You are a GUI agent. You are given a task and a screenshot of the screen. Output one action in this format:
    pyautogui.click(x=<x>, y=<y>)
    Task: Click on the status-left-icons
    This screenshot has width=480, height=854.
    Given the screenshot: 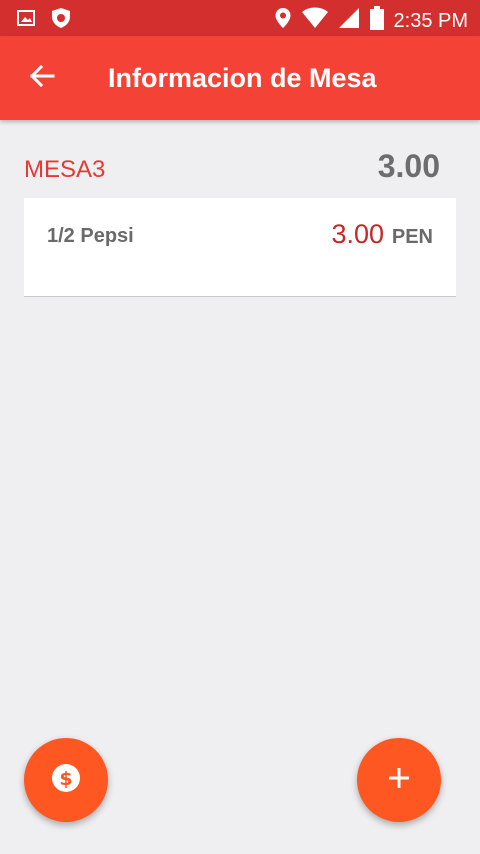 What is the action you would take?
    pyautogui.click(x=44, y=20)
    